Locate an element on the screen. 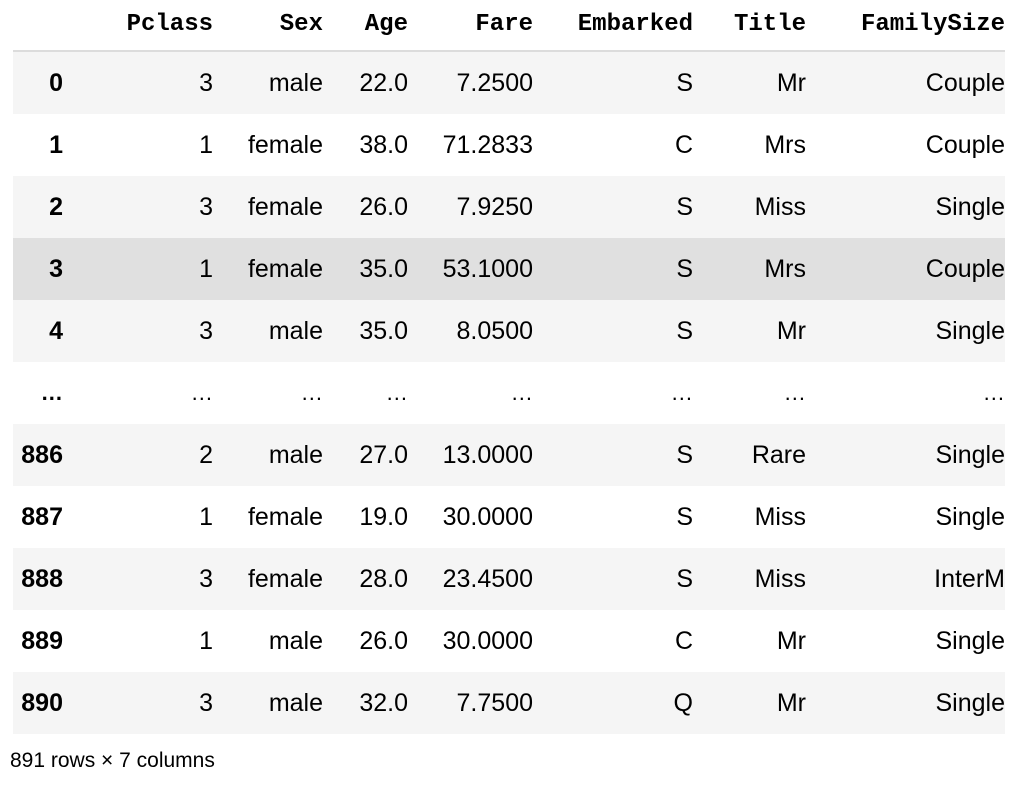 The height and width of the screenshot is (807, 1024). table-row: 889 1 male 26.0 30.0000 C Mr Single is located at coordinates (509, 641).